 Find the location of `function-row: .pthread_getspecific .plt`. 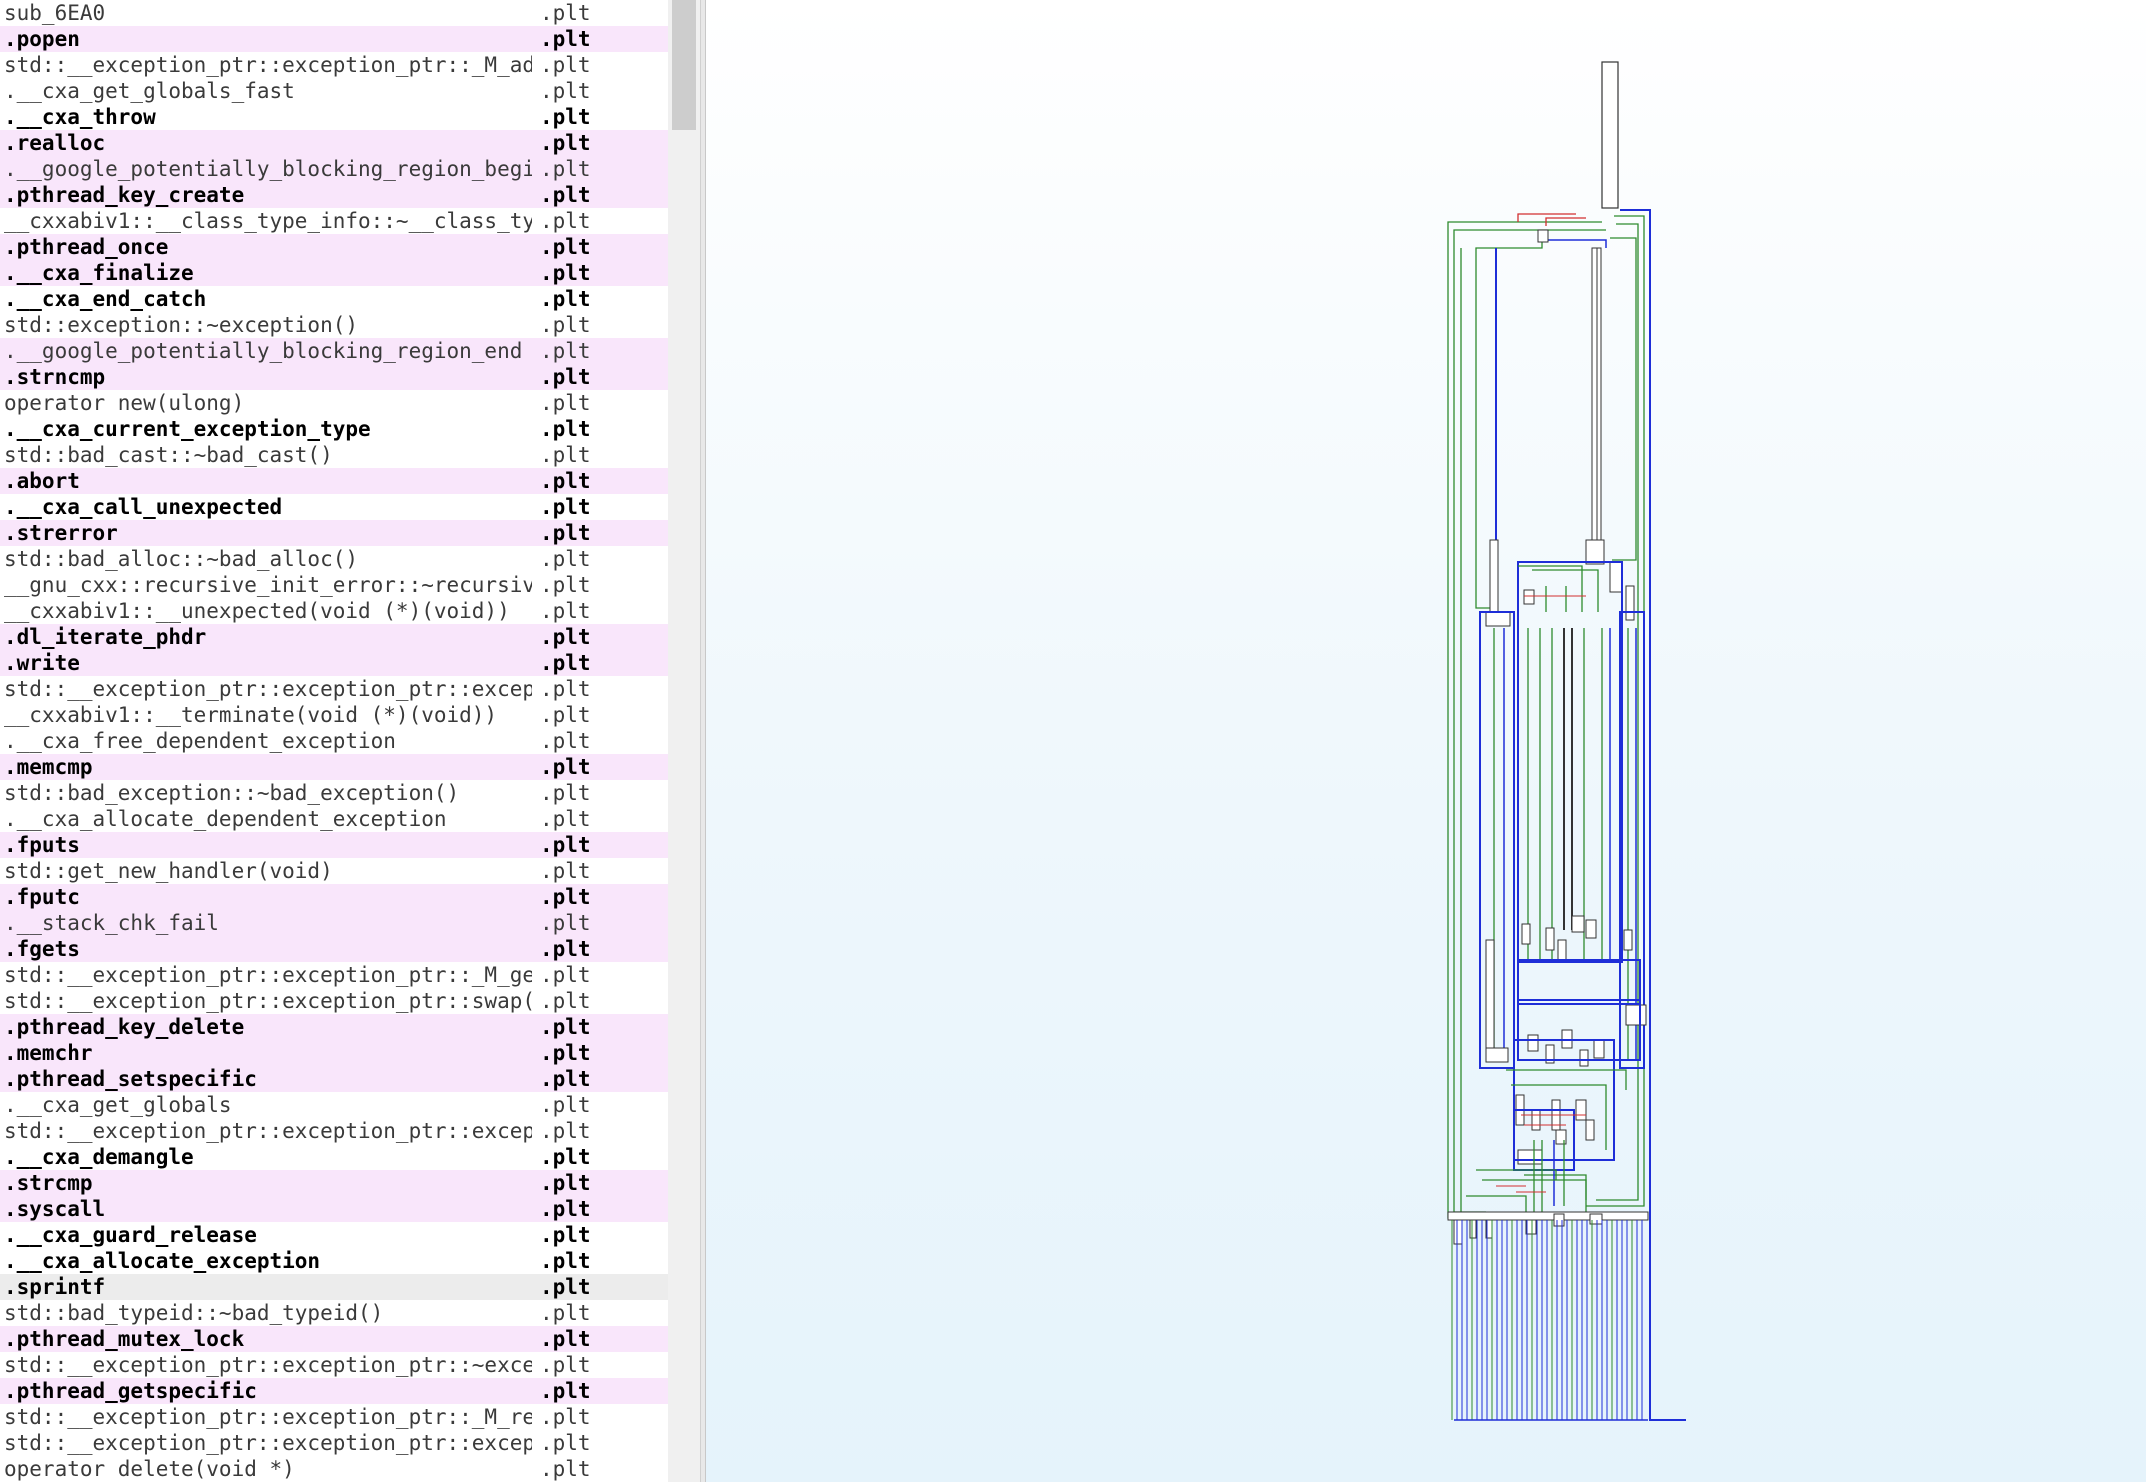

function-row: .pthread_getspecific .plt is located at coordinates (334, 1391).